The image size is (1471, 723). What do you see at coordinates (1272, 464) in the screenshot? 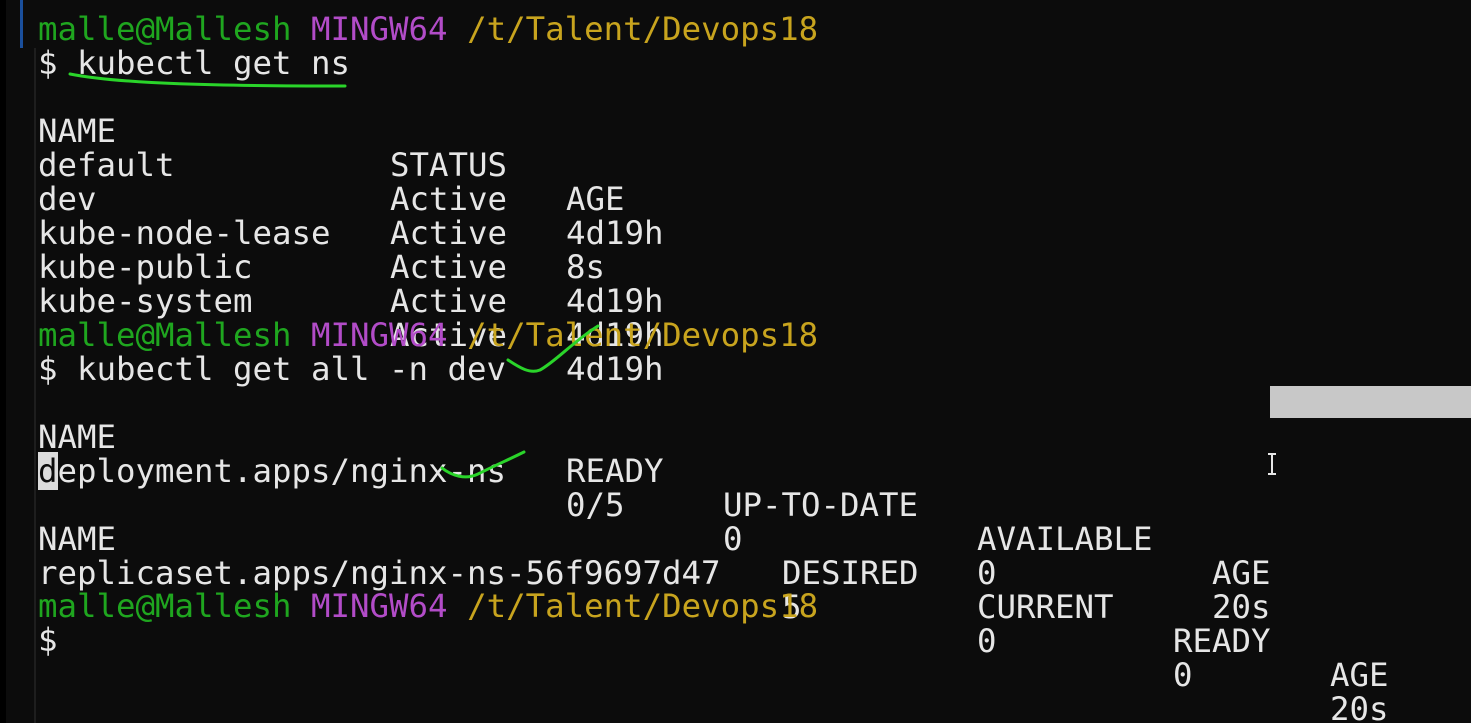
I see `i-beam-cursor-icon` at bounding box center [1272, 464].